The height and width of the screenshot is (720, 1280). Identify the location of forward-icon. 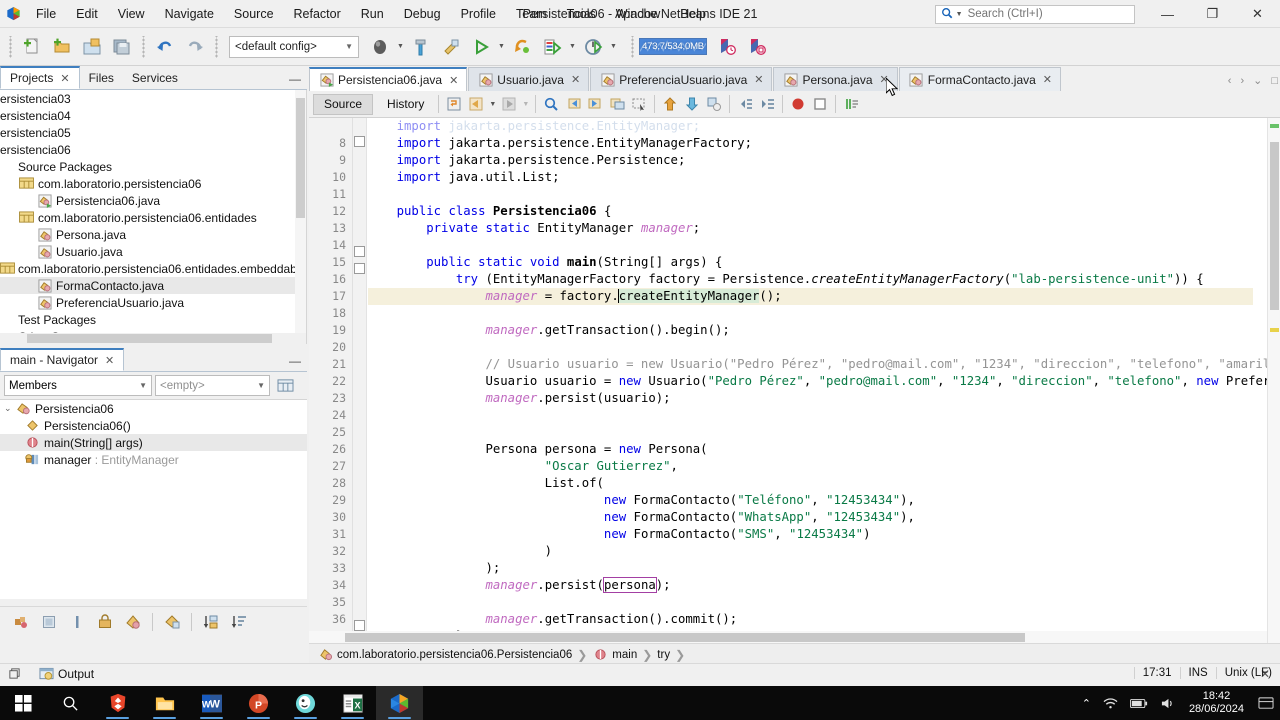
(509, 104).